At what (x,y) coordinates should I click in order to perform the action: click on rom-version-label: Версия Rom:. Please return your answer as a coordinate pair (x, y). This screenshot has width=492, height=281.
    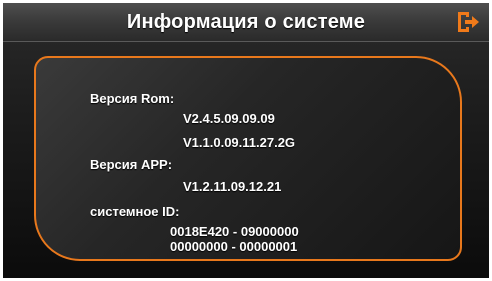
    Looking at the image, I should click on (132, 98).